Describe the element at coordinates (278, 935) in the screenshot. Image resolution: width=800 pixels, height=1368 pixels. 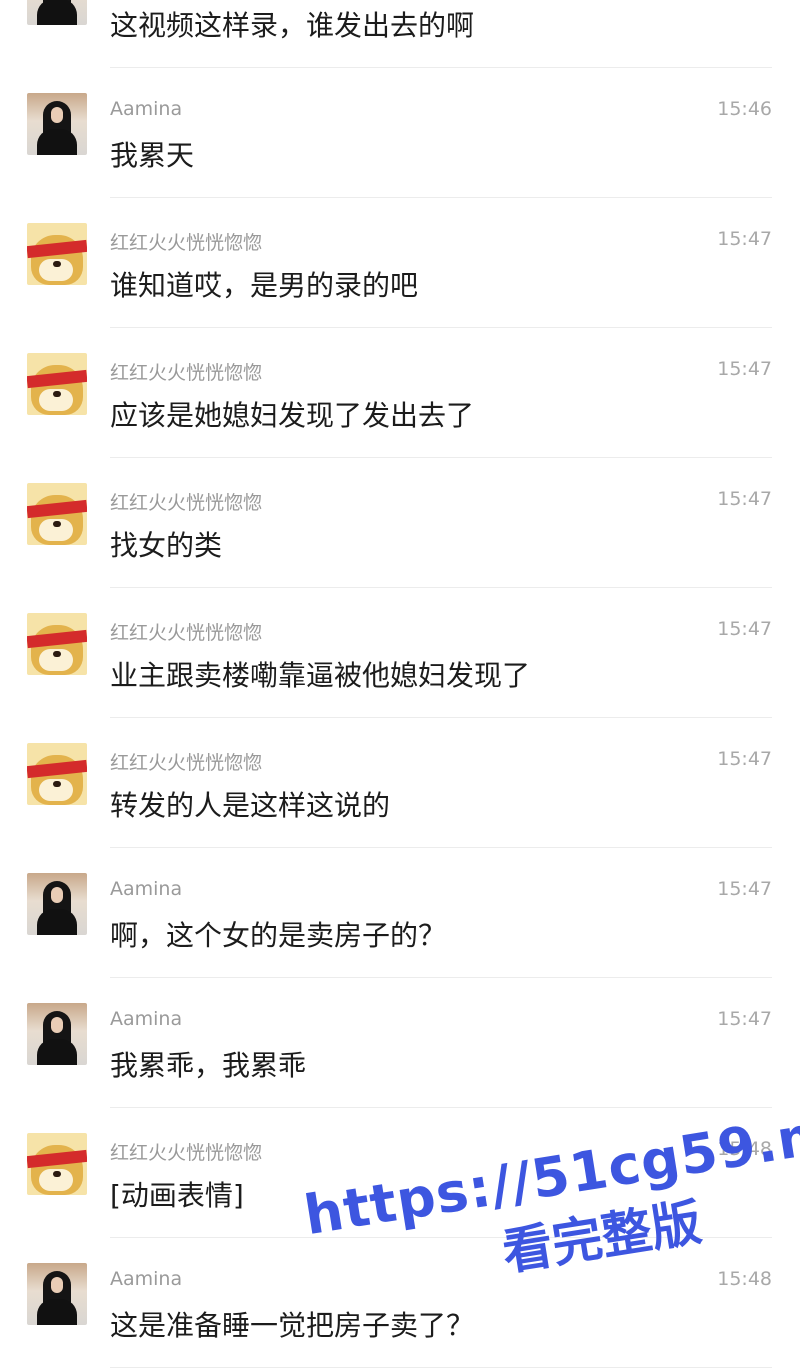
I see `message-text: 啊，这个女的是卖房子的？` at that location.